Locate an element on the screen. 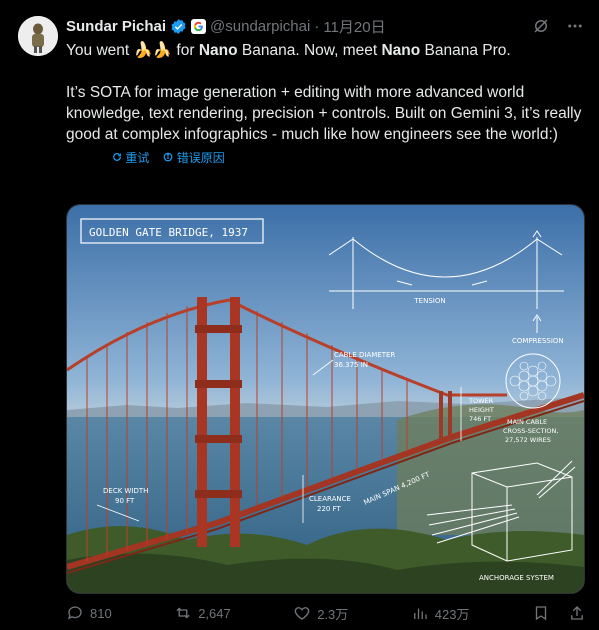 The height and width of the screenshot is (630, 599). reply-icon is located at coordinates (74, 613).